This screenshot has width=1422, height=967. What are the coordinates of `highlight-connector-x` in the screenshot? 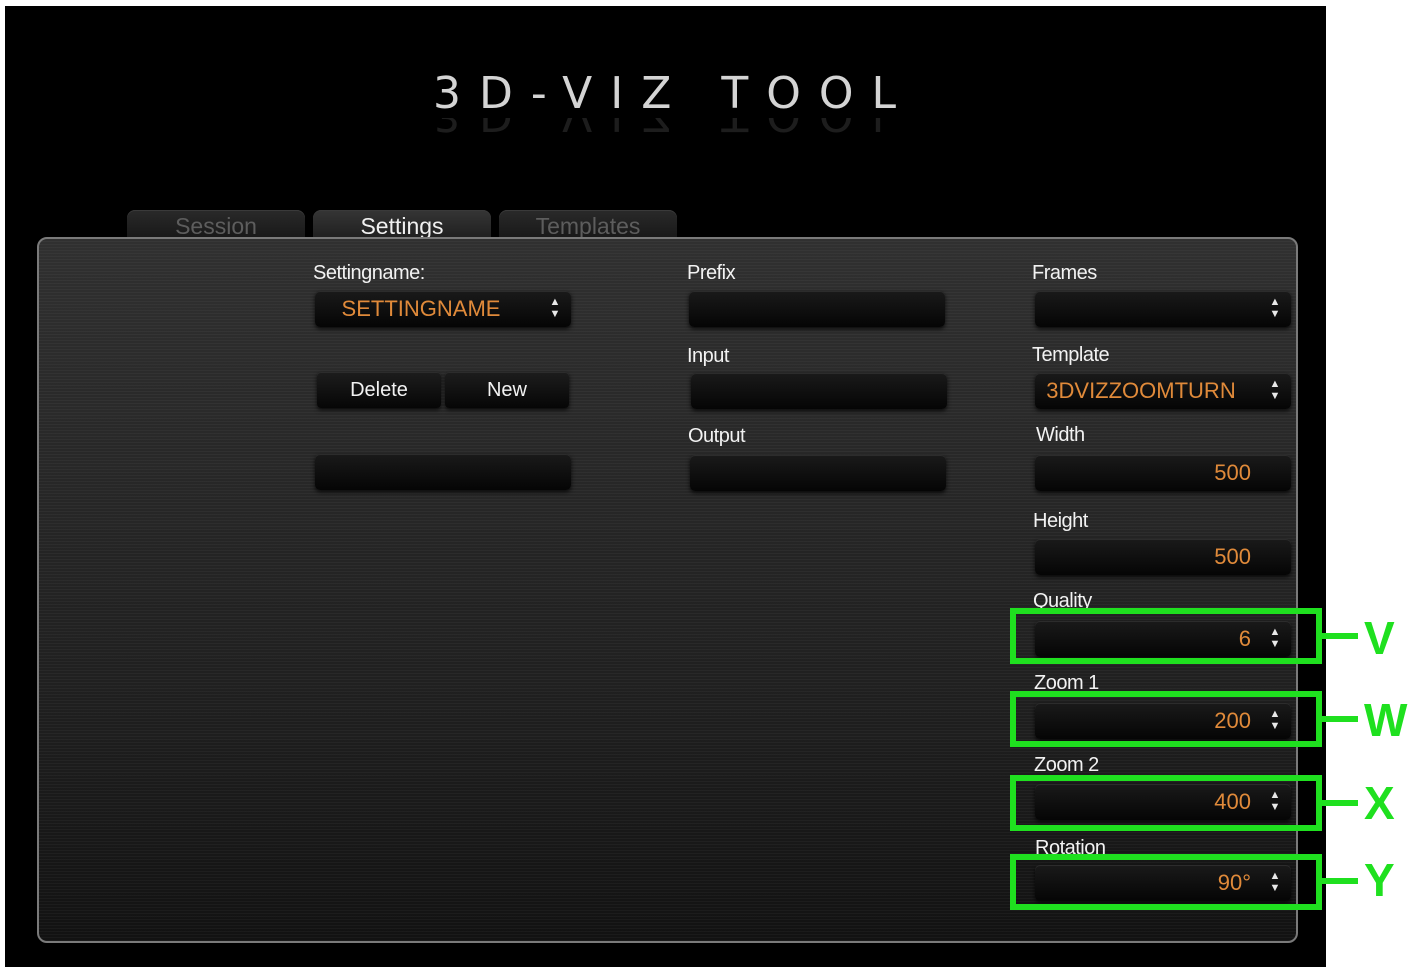 It's located at (1340, 803).